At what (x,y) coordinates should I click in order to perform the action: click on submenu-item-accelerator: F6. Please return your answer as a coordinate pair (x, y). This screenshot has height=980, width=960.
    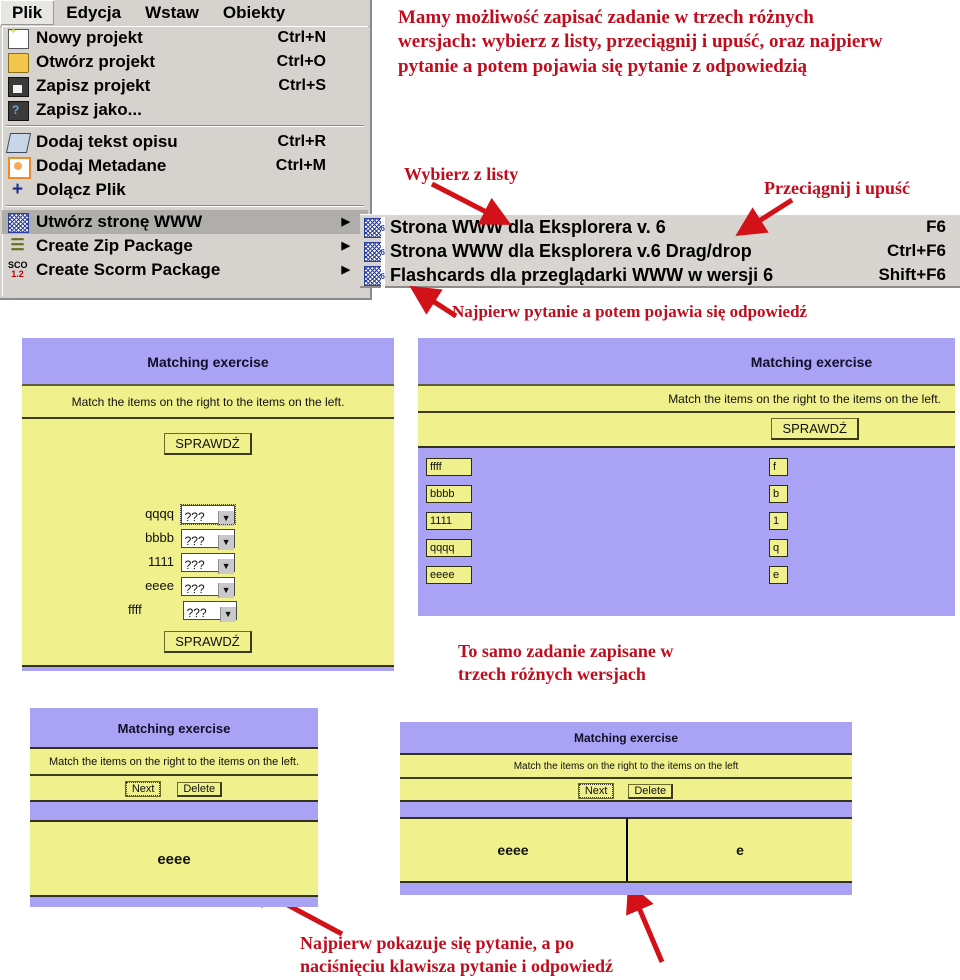
    Looking at the image, I should click on (936, 226).